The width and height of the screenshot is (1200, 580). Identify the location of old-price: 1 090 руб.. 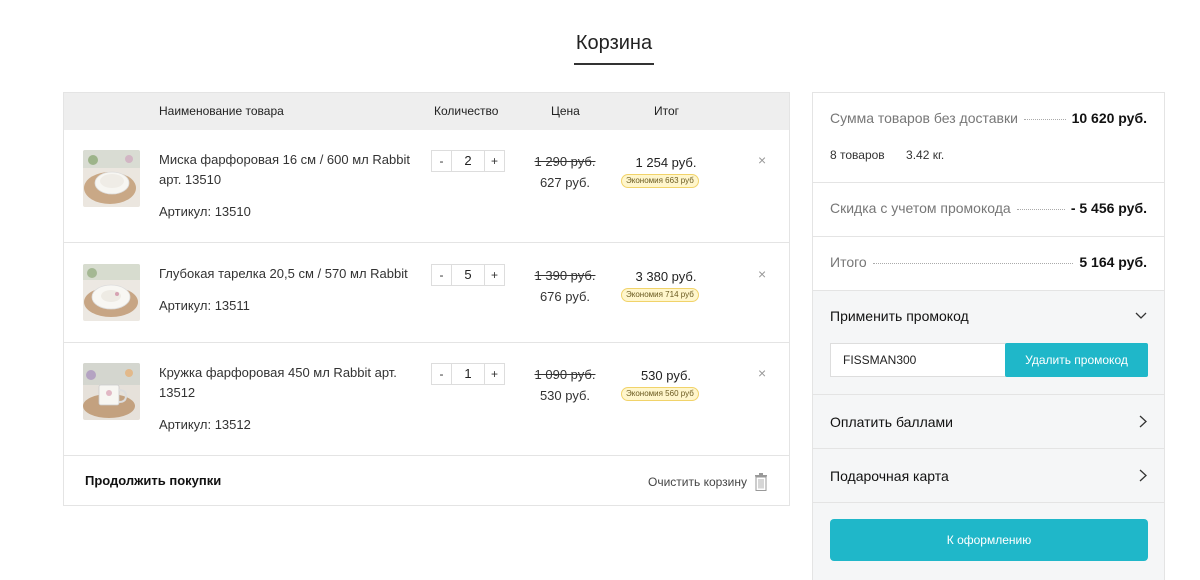
(565, 374).